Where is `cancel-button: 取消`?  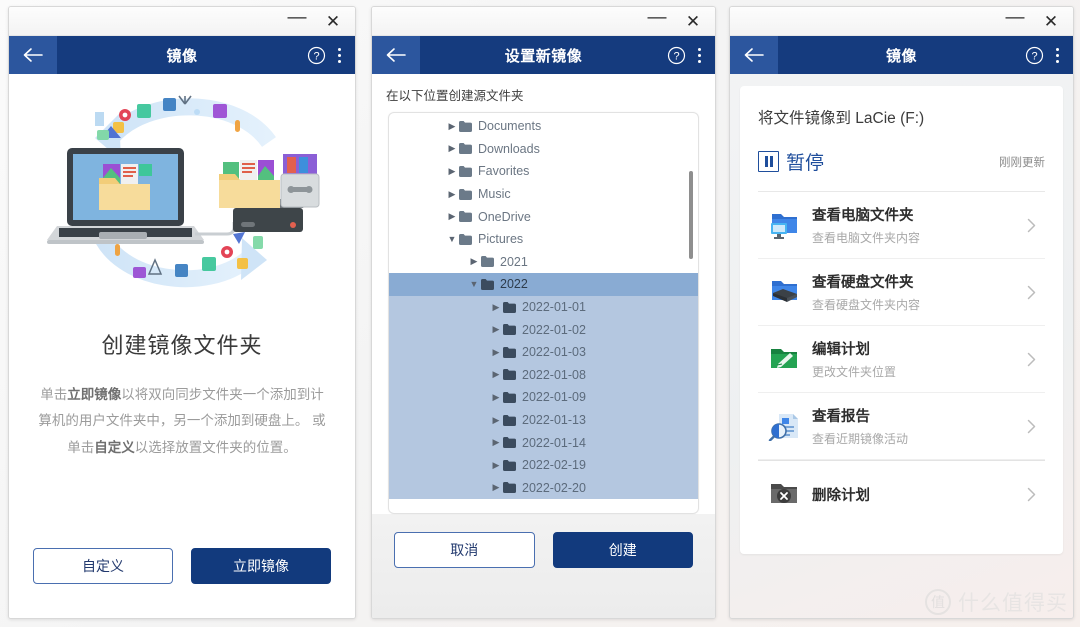
cancel-button: 取消 is located at coordinates (464, 550).